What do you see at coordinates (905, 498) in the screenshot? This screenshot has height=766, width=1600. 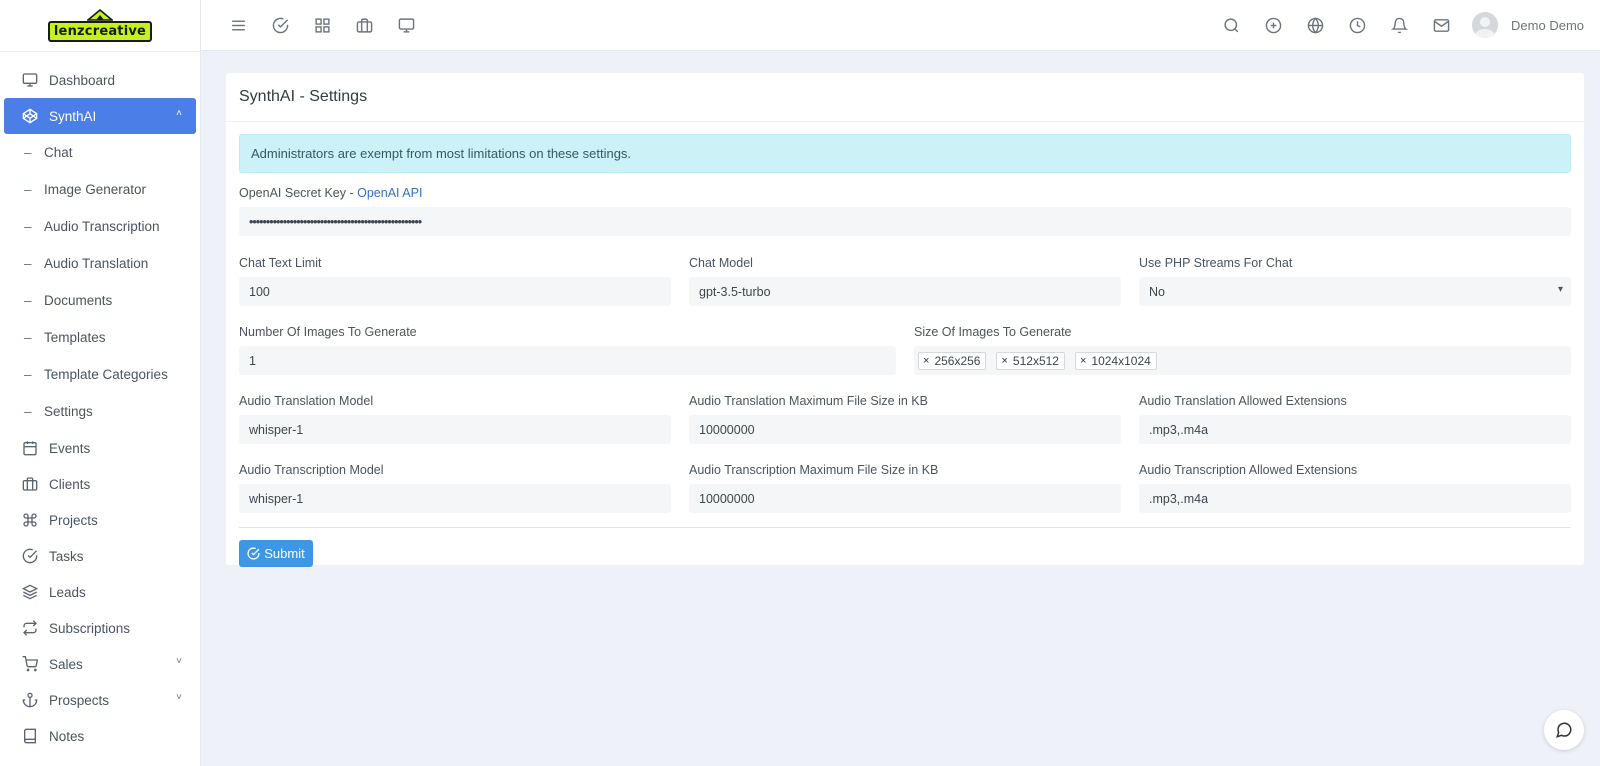 I see `transcription-max-size-input: 10000000` at bounding box center [905, 498].